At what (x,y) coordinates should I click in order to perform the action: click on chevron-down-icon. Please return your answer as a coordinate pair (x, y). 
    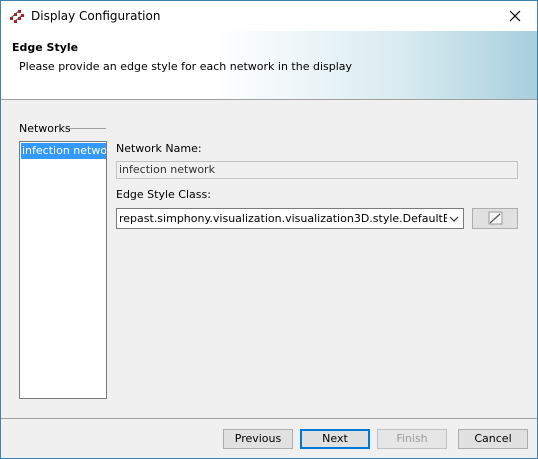
    Looking at the image, I should click on (454, 219).